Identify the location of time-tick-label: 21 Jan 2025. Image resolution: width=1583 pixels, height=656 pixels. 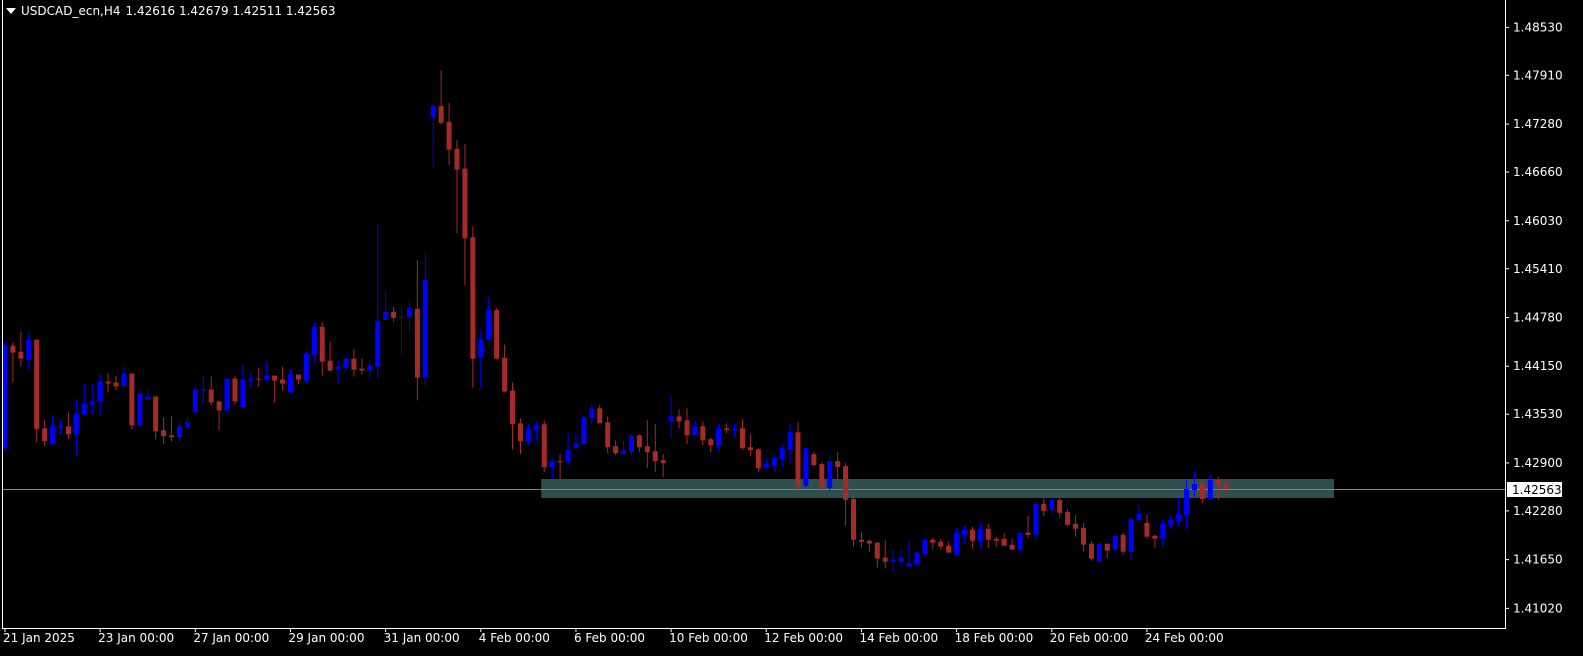
(39, 638).